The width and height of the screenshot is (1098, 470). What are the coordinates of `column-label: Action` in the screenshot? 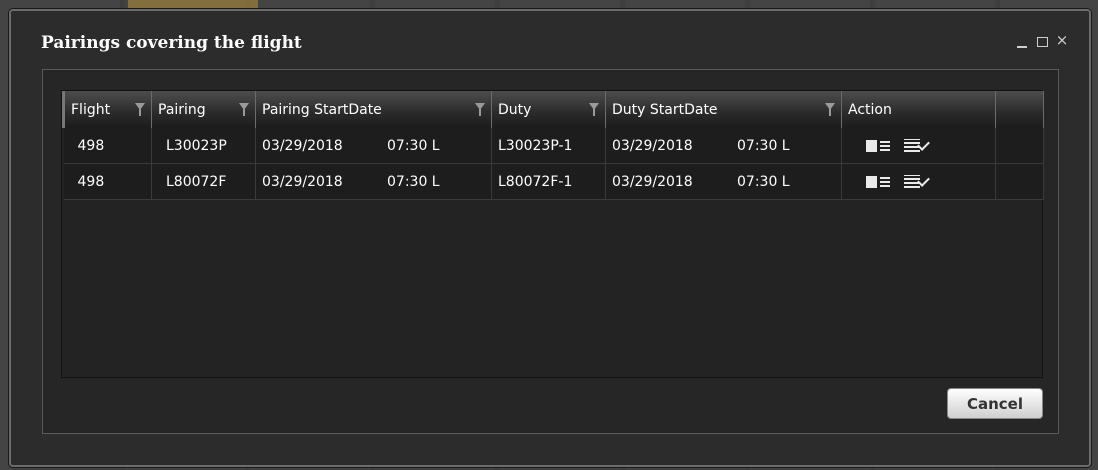 It's located at (870, 109).